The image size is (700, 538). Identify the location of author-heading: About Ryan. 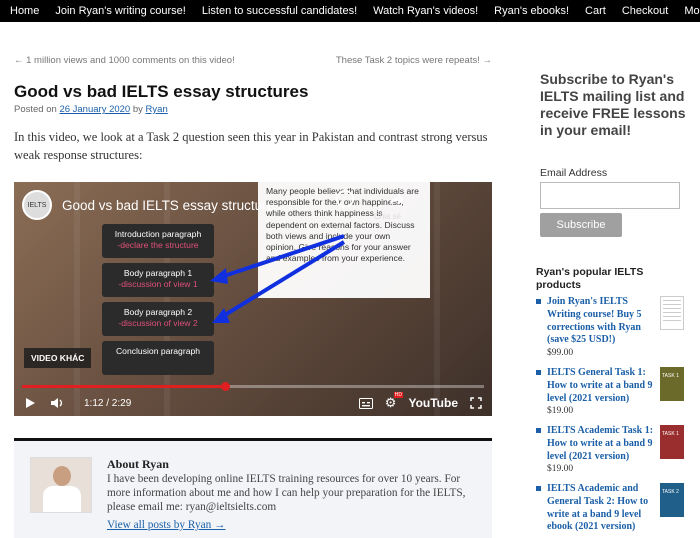
(138, 464).